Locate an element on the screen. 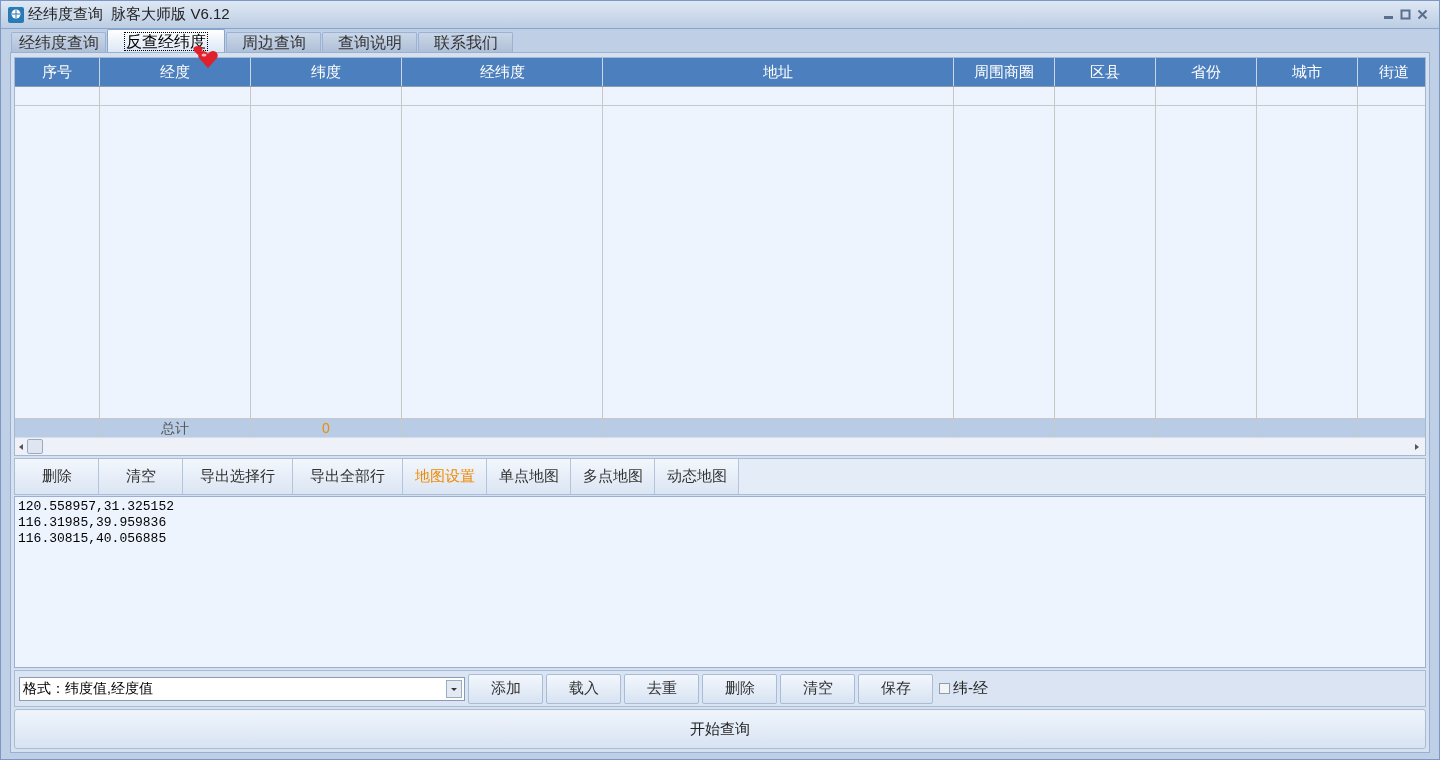 The image size is (1440, 760). format-select: 格式：纬度值,经度值 is located at coordinates (242, 688).